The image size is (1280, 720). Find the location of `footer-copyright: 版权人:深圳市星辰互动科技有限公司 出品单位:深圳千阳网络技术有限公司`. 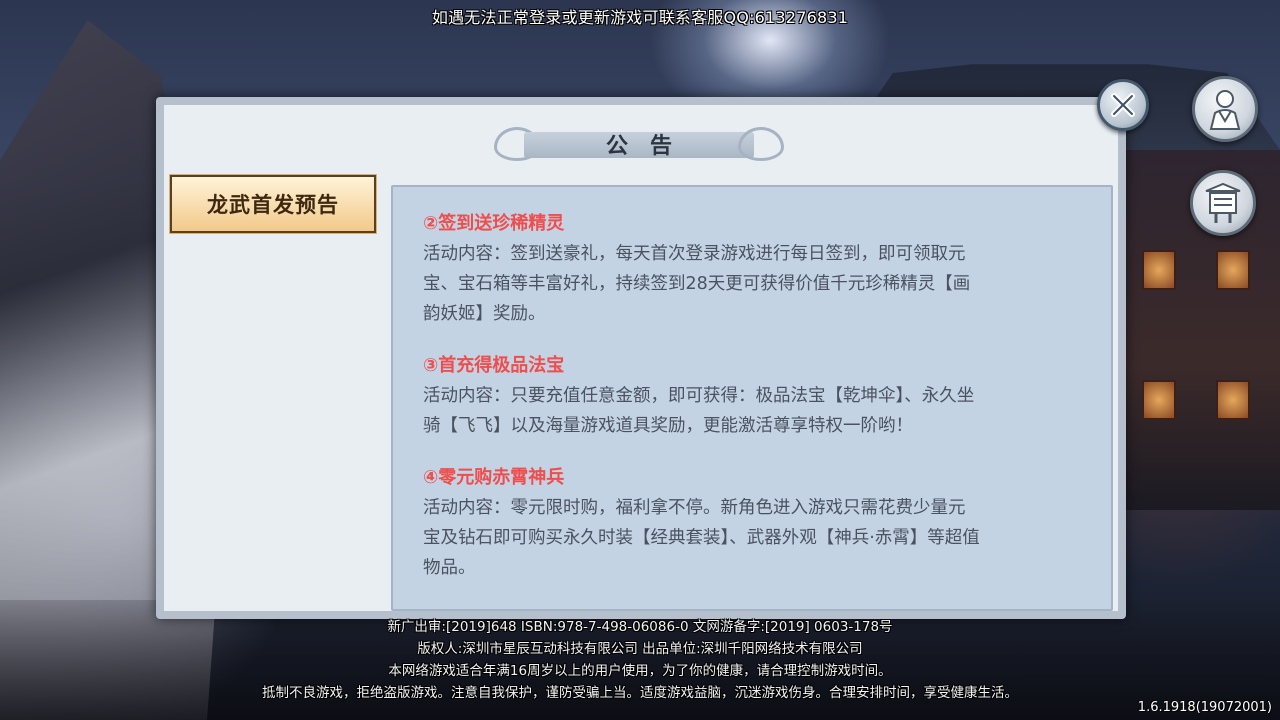

footer-copyright: 版权人:深圳市星辰互动科技有限公司 出品单位:深圳千阳网络技术有限公司 is located at coordinates (640, 649).